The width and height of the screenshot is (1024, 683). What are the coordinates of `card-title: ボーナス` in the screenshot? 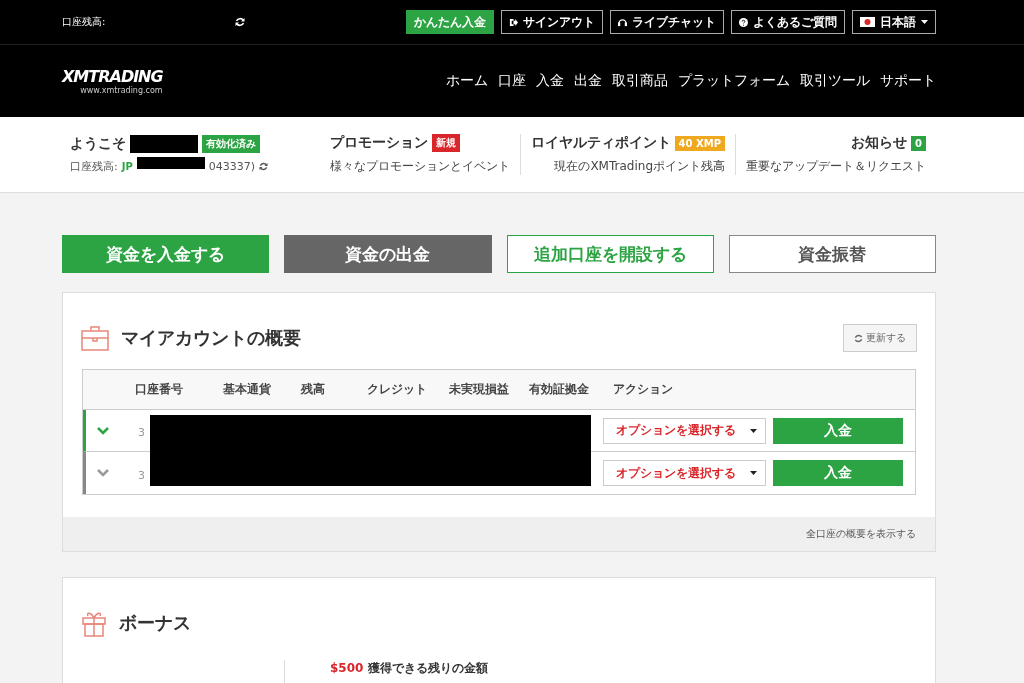 It's located at (155, 623).